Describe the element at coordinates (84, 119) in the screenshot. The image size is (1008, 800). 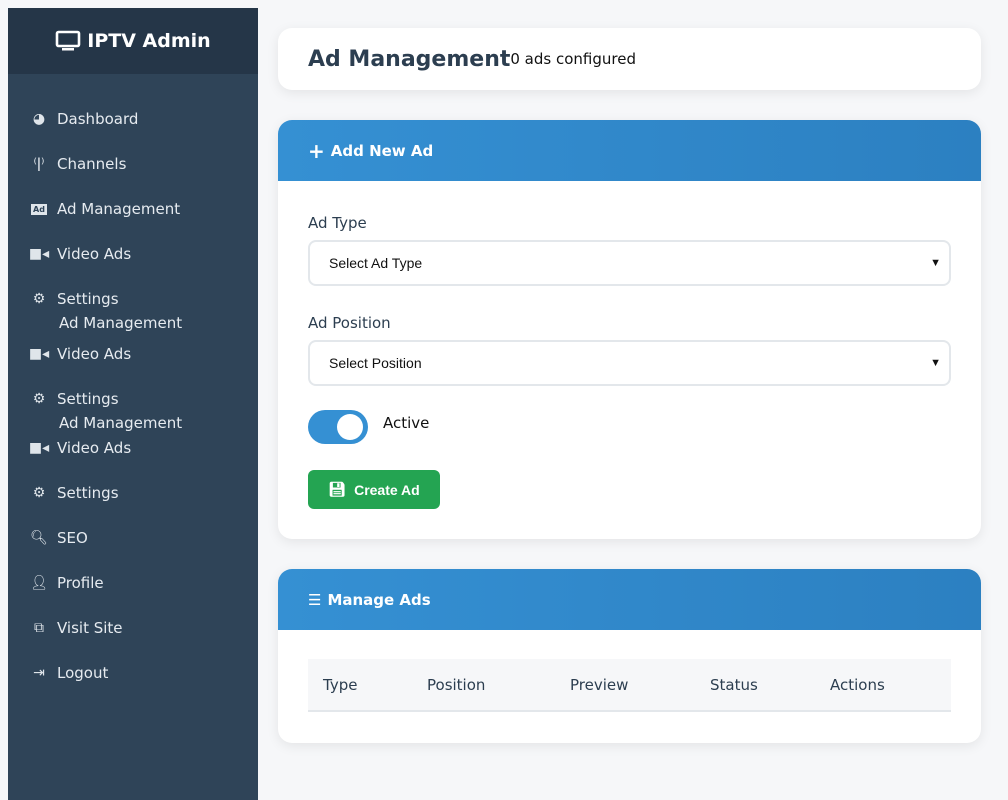
I see `sidebar-item-dashboard: ◕ Dashboard` at that location.